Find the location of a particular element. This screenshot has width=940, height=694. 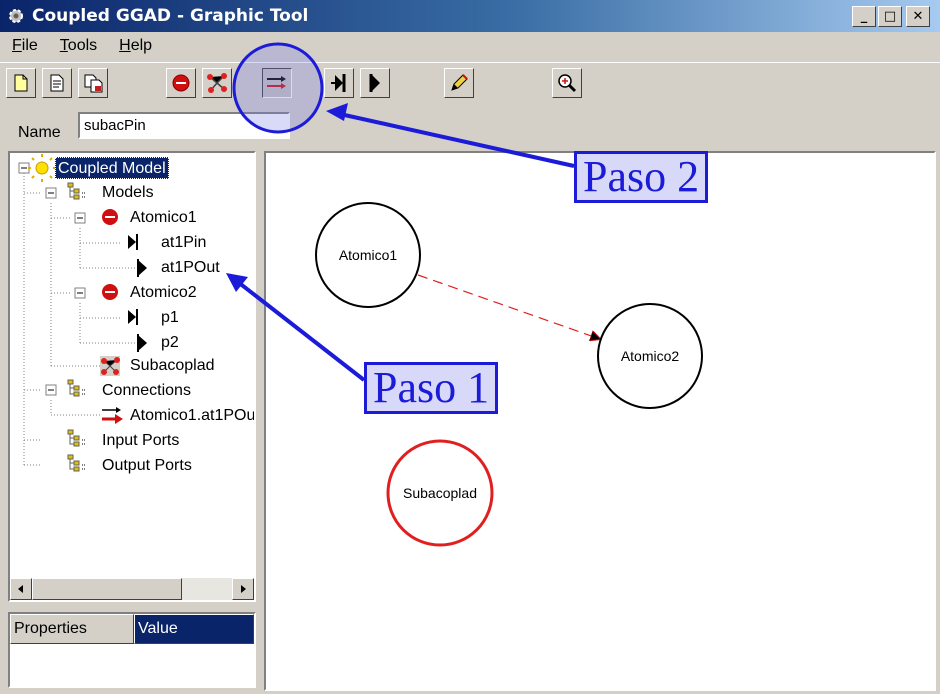

menu-help: Help is located at coordinates (135, 46).